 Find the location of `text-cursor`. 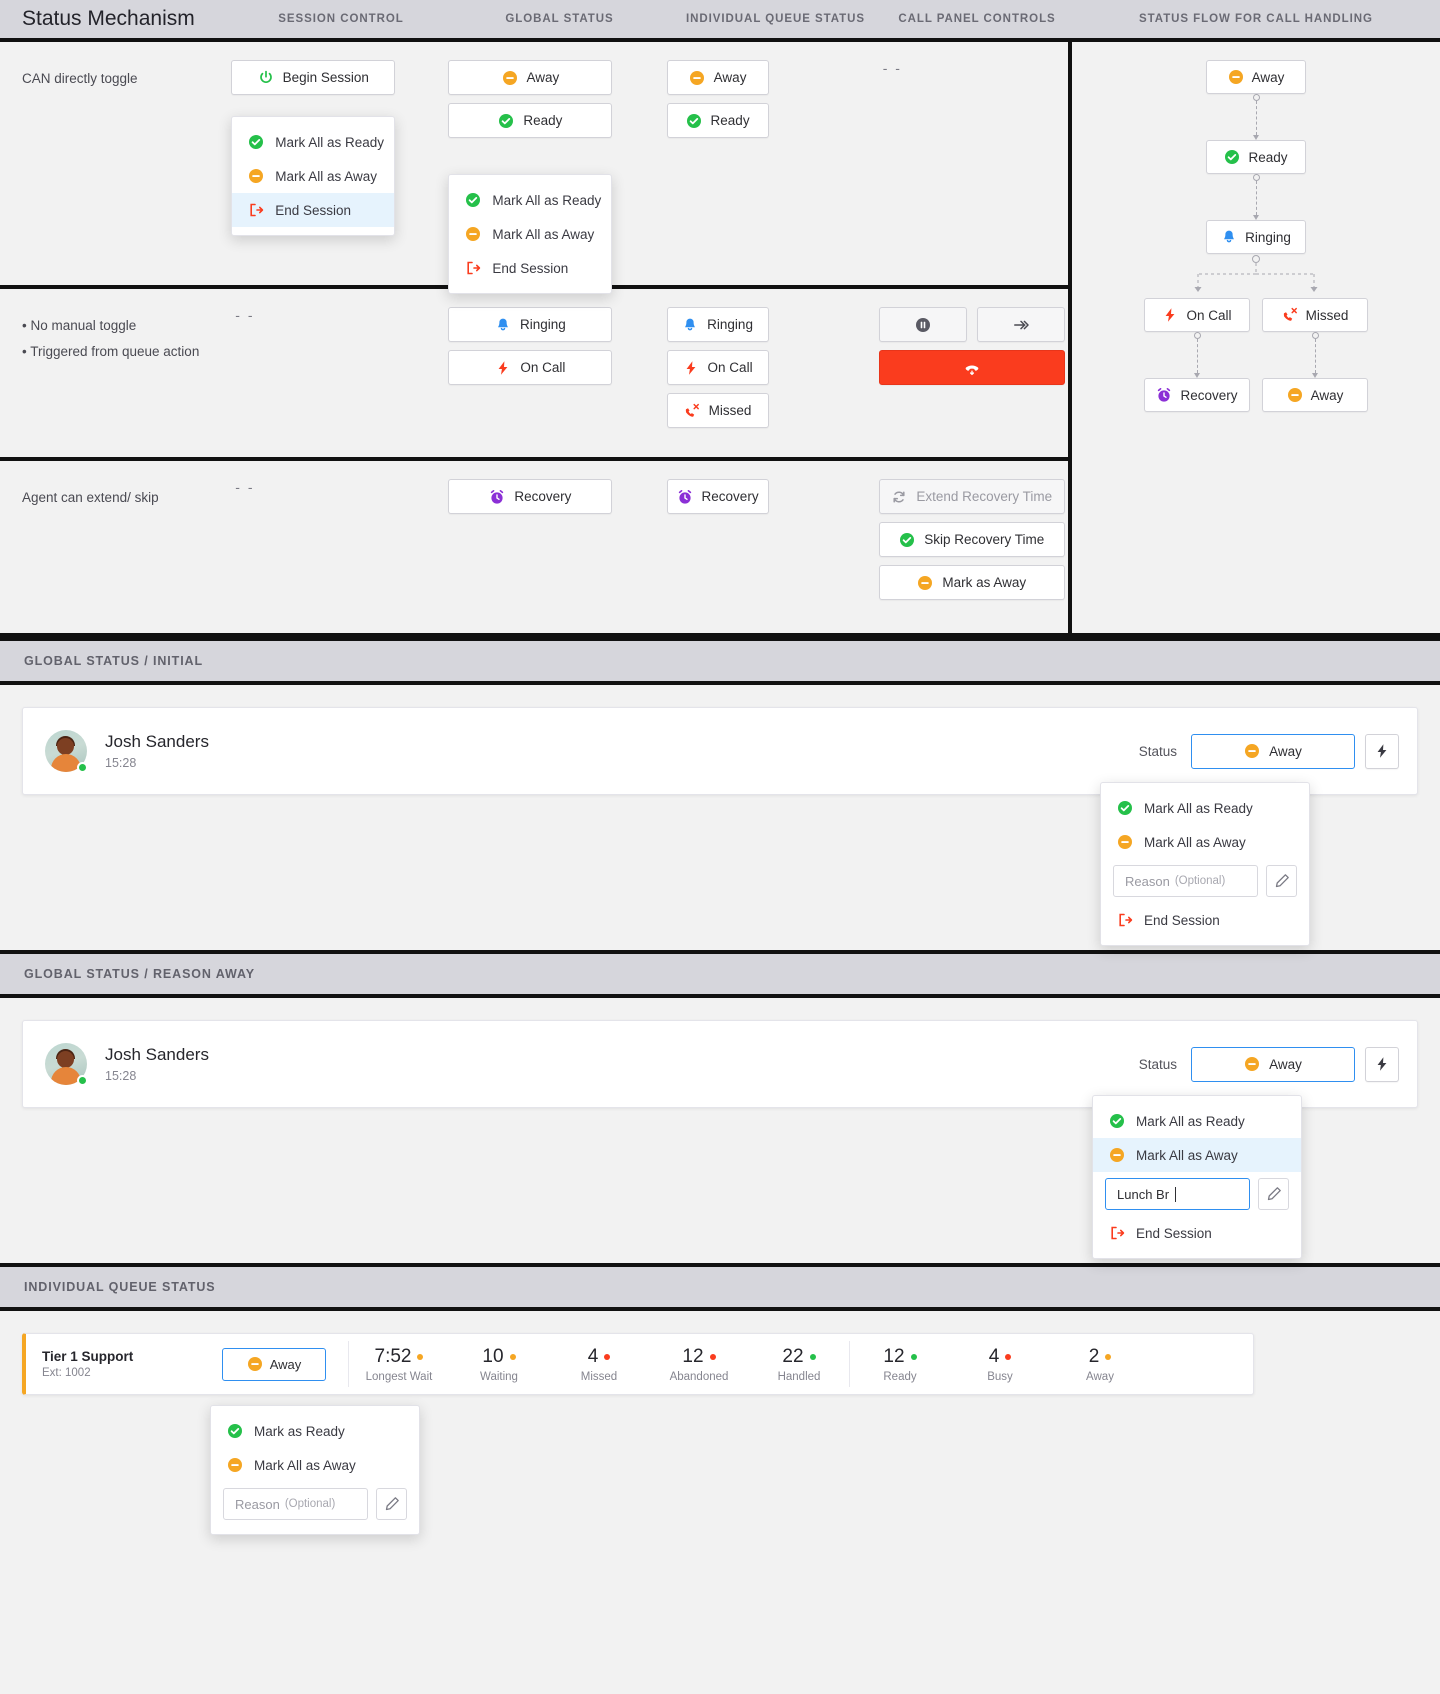

text-cursor is located at coordinates (1176, 1194).